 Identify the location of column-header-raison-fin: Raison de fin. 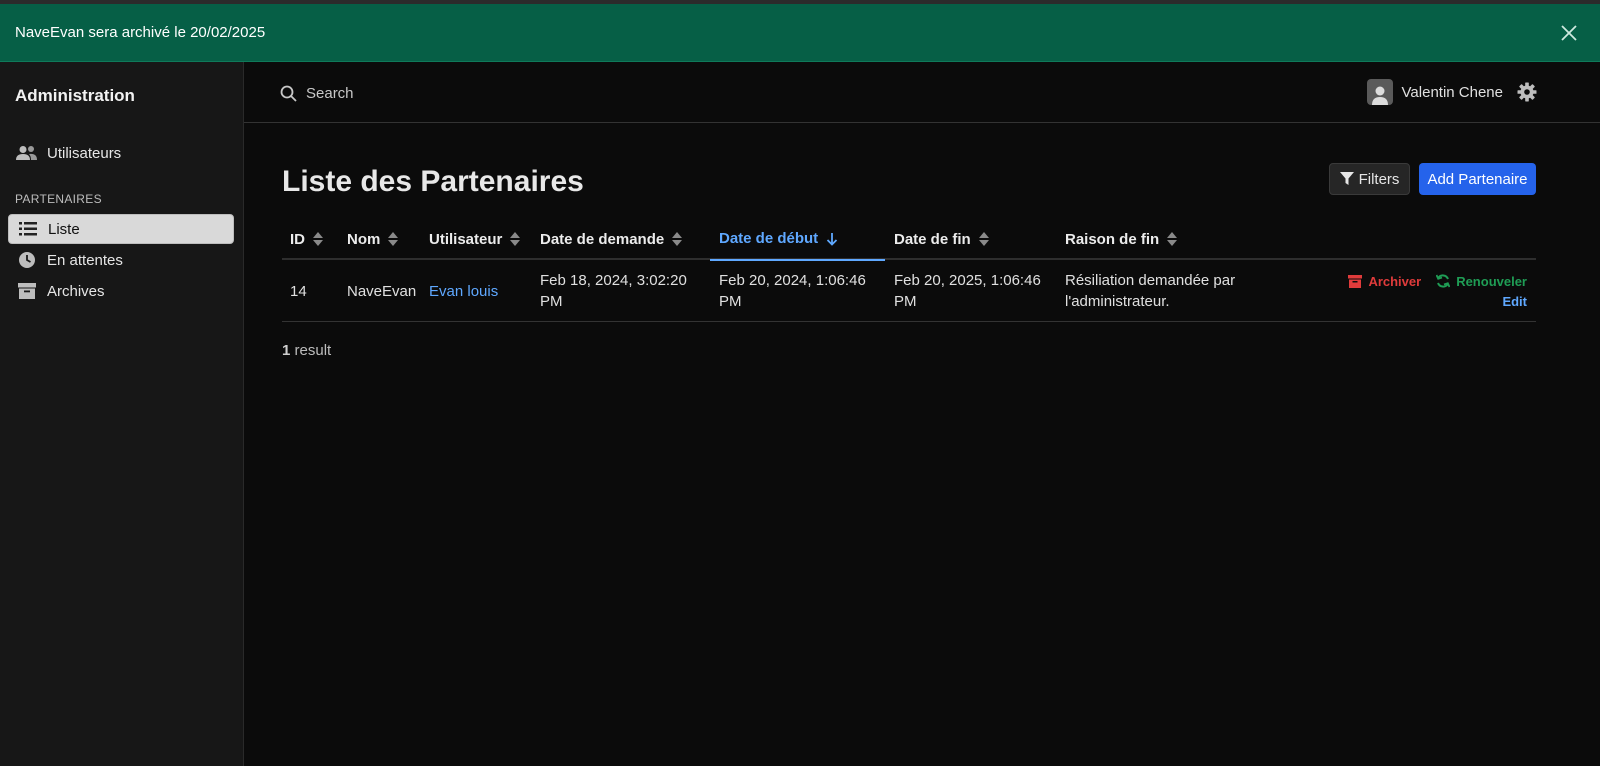
(1121, 239).